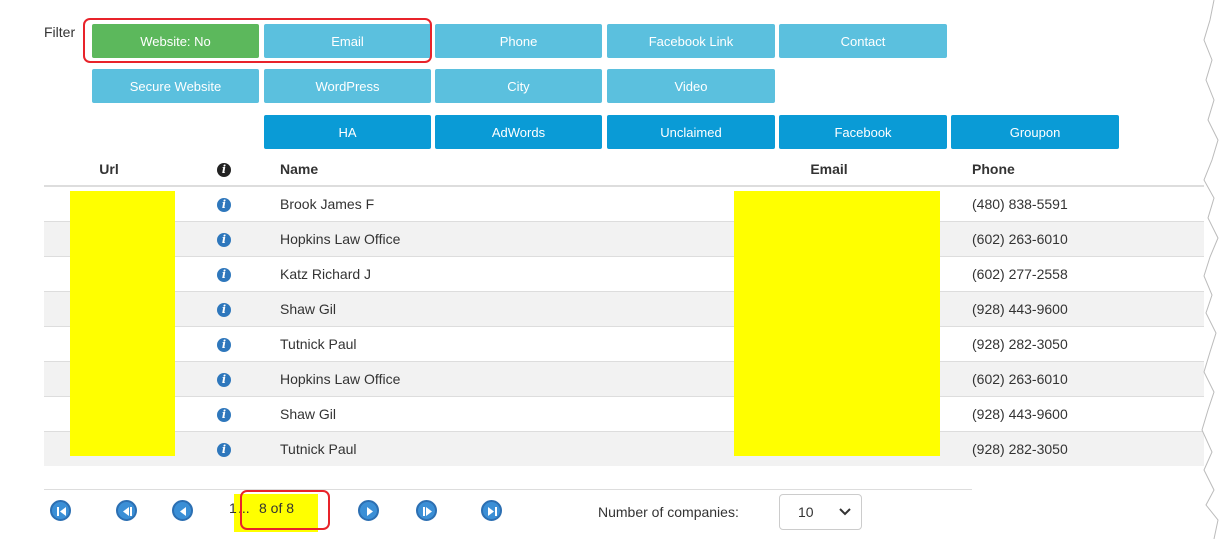 This screenshot has width=1224, height=539. What do you see at coordinates (233, 508) in the screenshot?
I see `page-first-number: 1` at bounding box center [233, 508].